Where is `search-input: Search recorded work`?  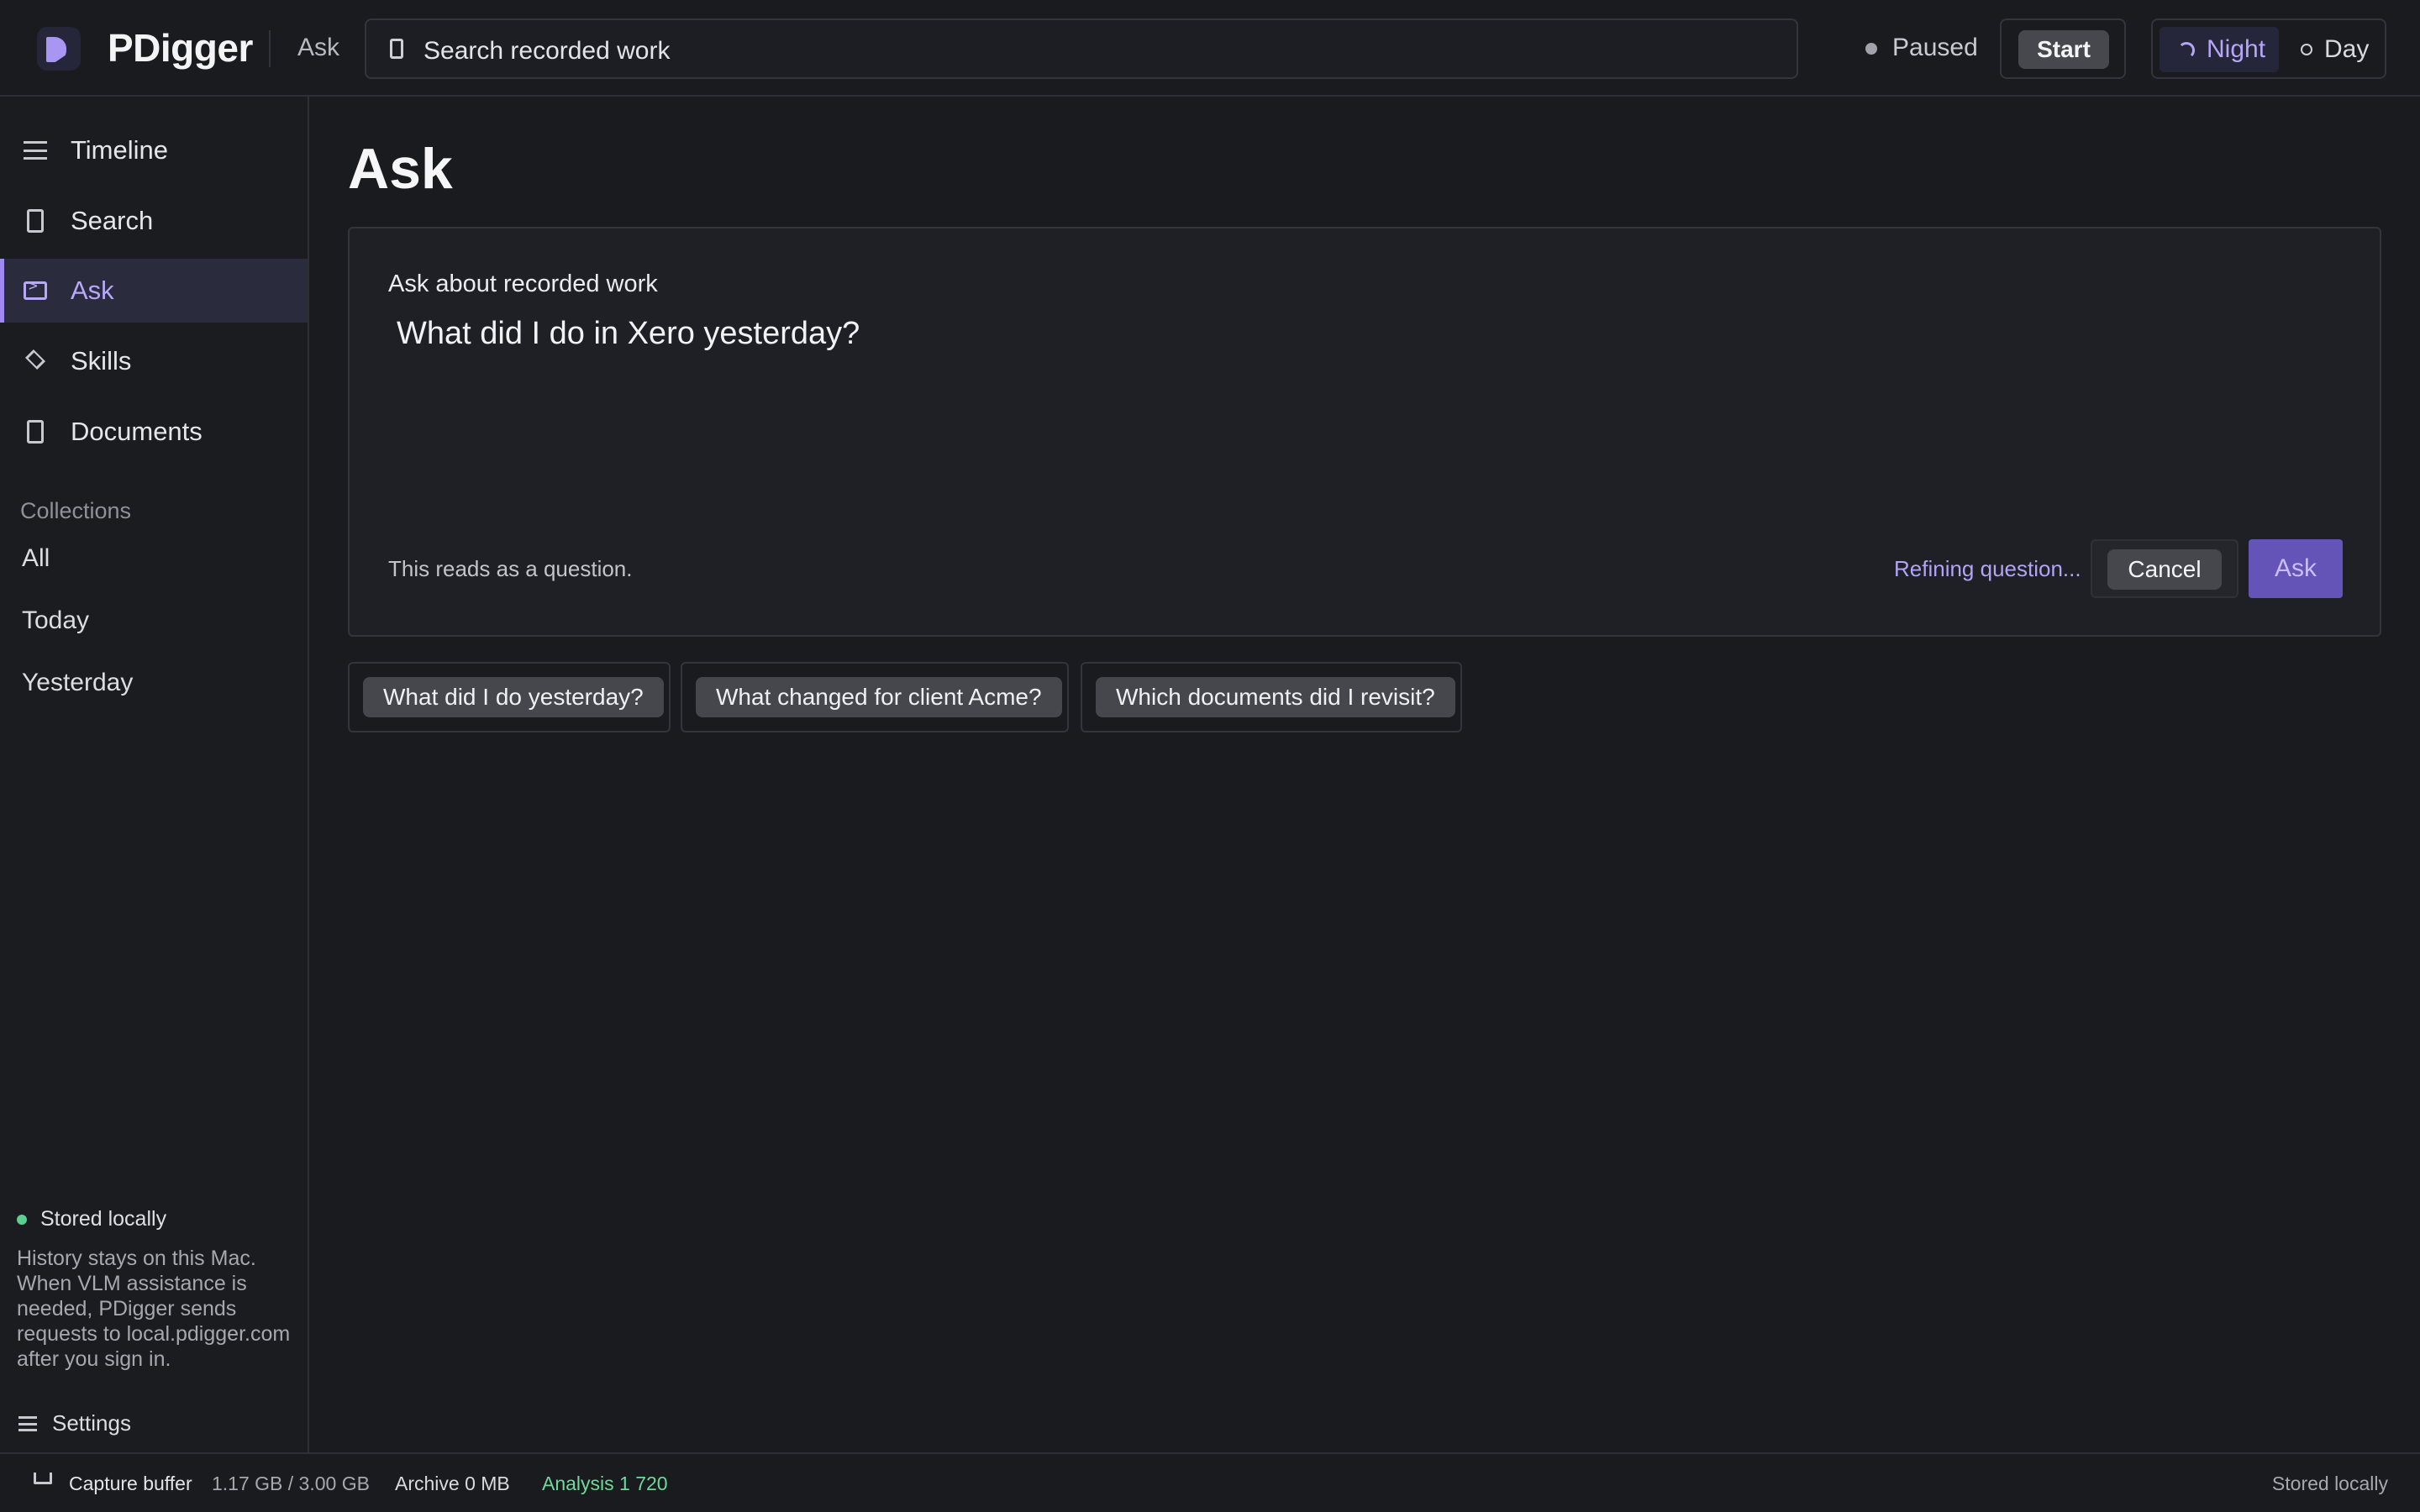 search-input: Search recorded work is located at coordinates (1081, 48).